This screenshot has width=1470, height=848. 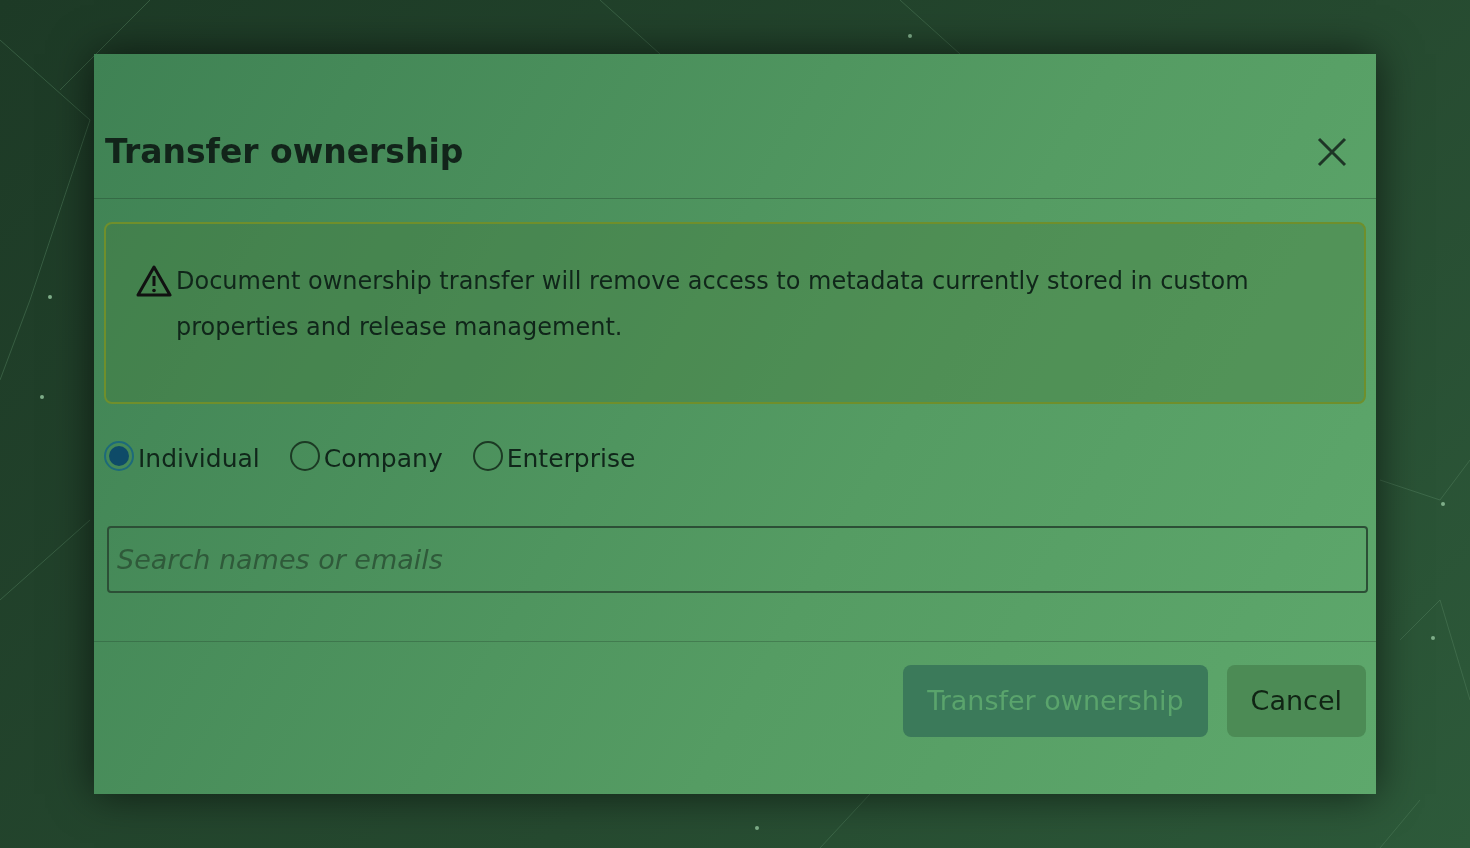 I want to click on warning-icon, so click(x=154, y=281).